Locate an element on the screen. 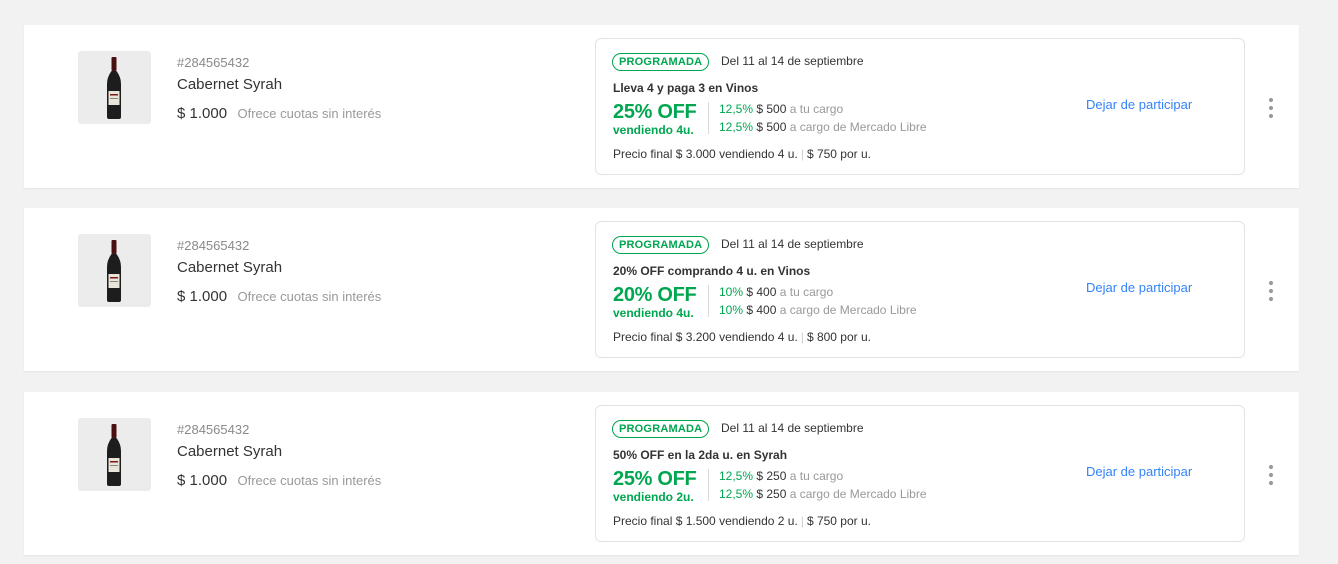 Image resolution: width=1338 pixels, height=564 pixels. promotion-name: 50% OFF en la 2da u. en Syrah is located at coordinates (700, 455).